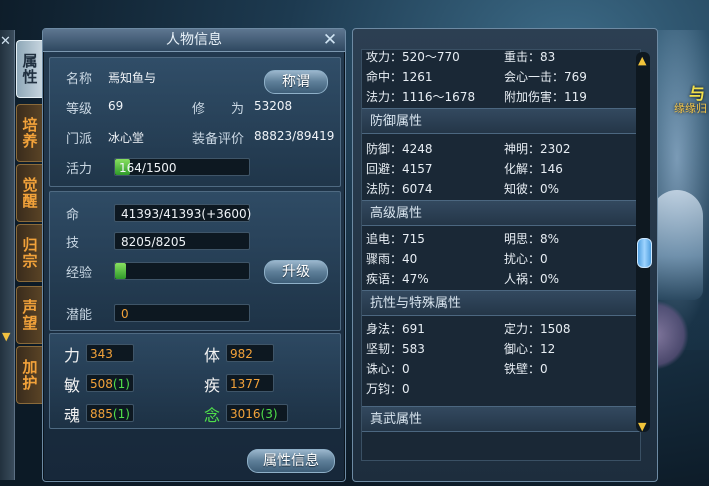  Describe the element at coordinates (644, 253) in the screenshot. I see `scrollbar-thumb` at that location.